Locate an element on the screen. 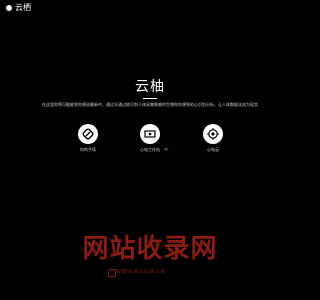 The width and height of the screenshot is (320, 300). logo-icon is located at coordinates (9, 8).